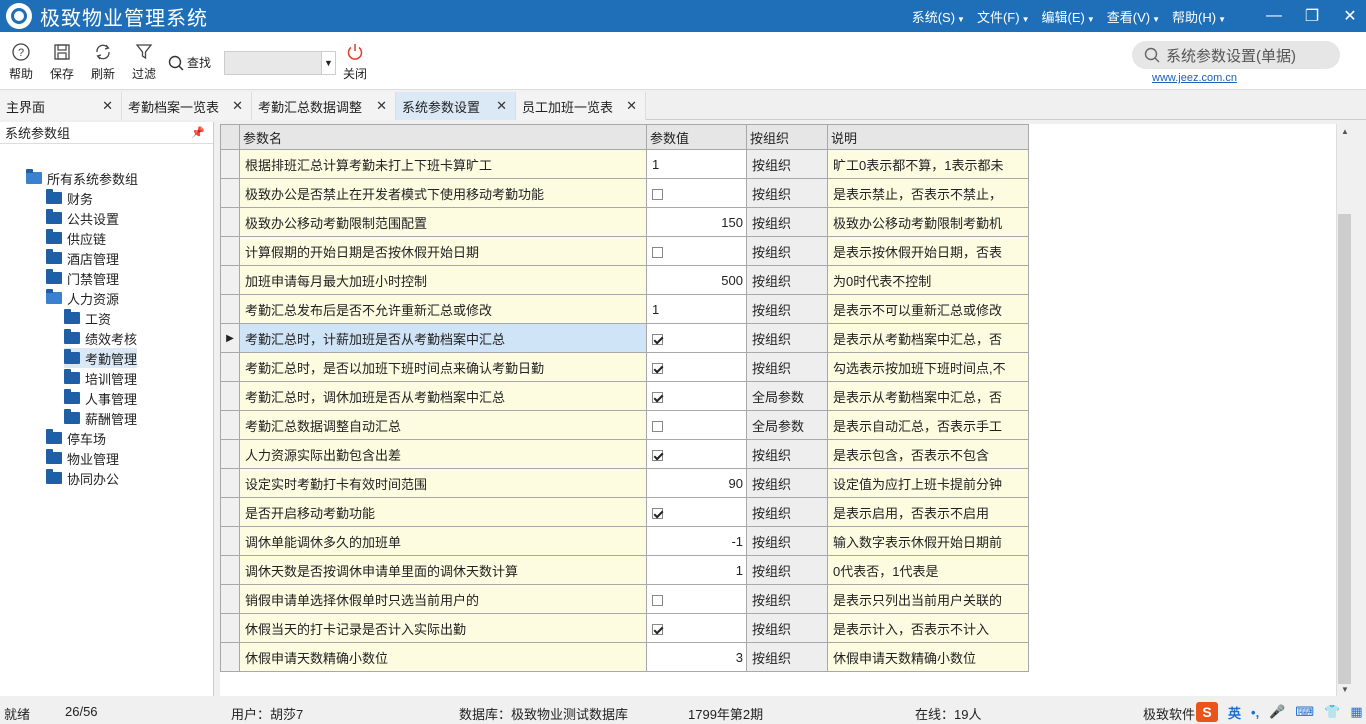 Image resolution: width=1366 pixels, height=724 pixels. What do you see at coordinates (624, 425) in the screenshot?
I see `table-row: 考勤汇总数据调整自动汇总 全局参数 是表示自动汇总，否表示手工` at bounding box center [624, 425].